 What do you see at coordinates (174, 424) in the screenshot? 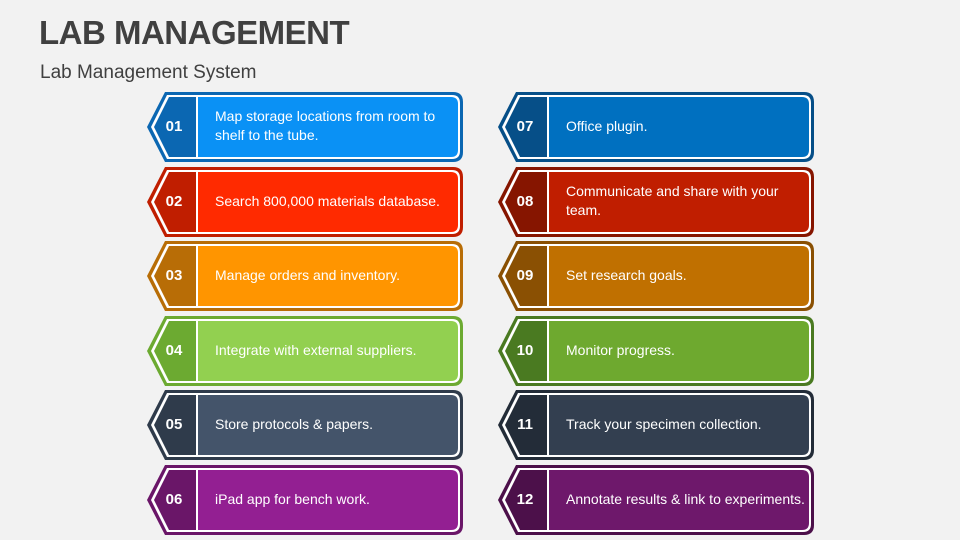
I see `item-number: 05` at bounding box center [174, 424].